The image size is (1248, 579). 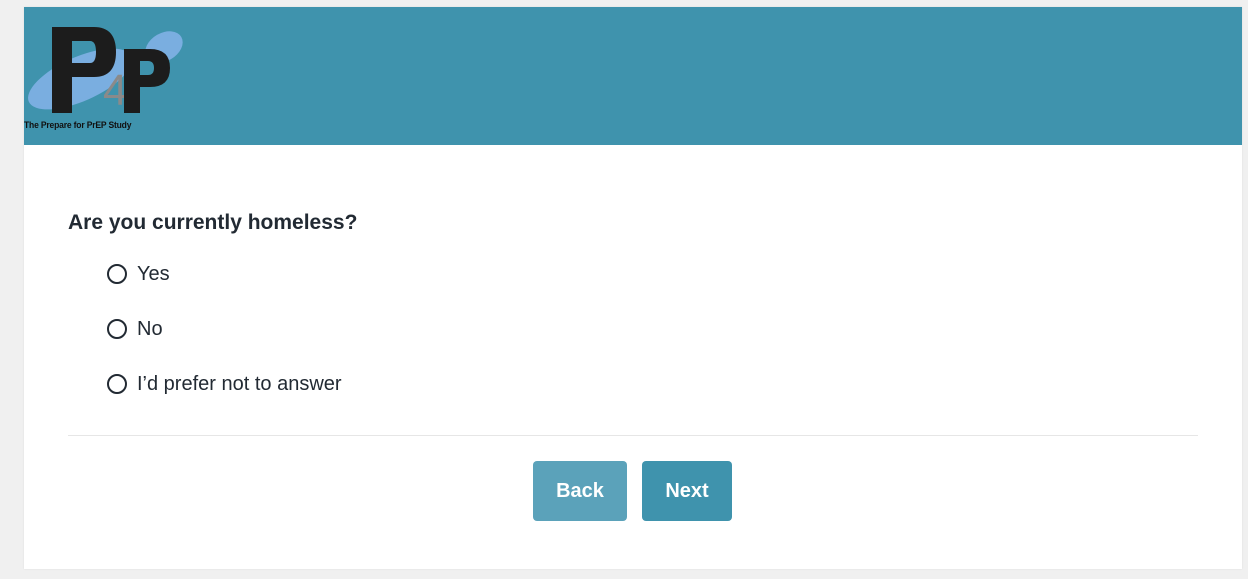 What do you see at coordinates (224, 329) in the screenshot?
I see `option-no: No` at bounding box center [224, 329].